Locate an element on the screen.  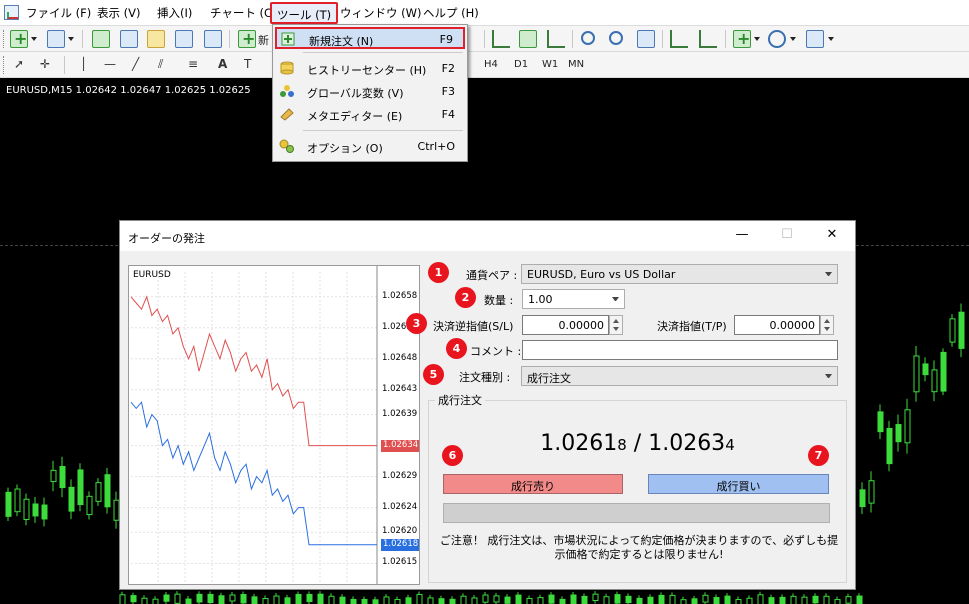
vertical-line-icon: │ is located at coordinates (83, 64).